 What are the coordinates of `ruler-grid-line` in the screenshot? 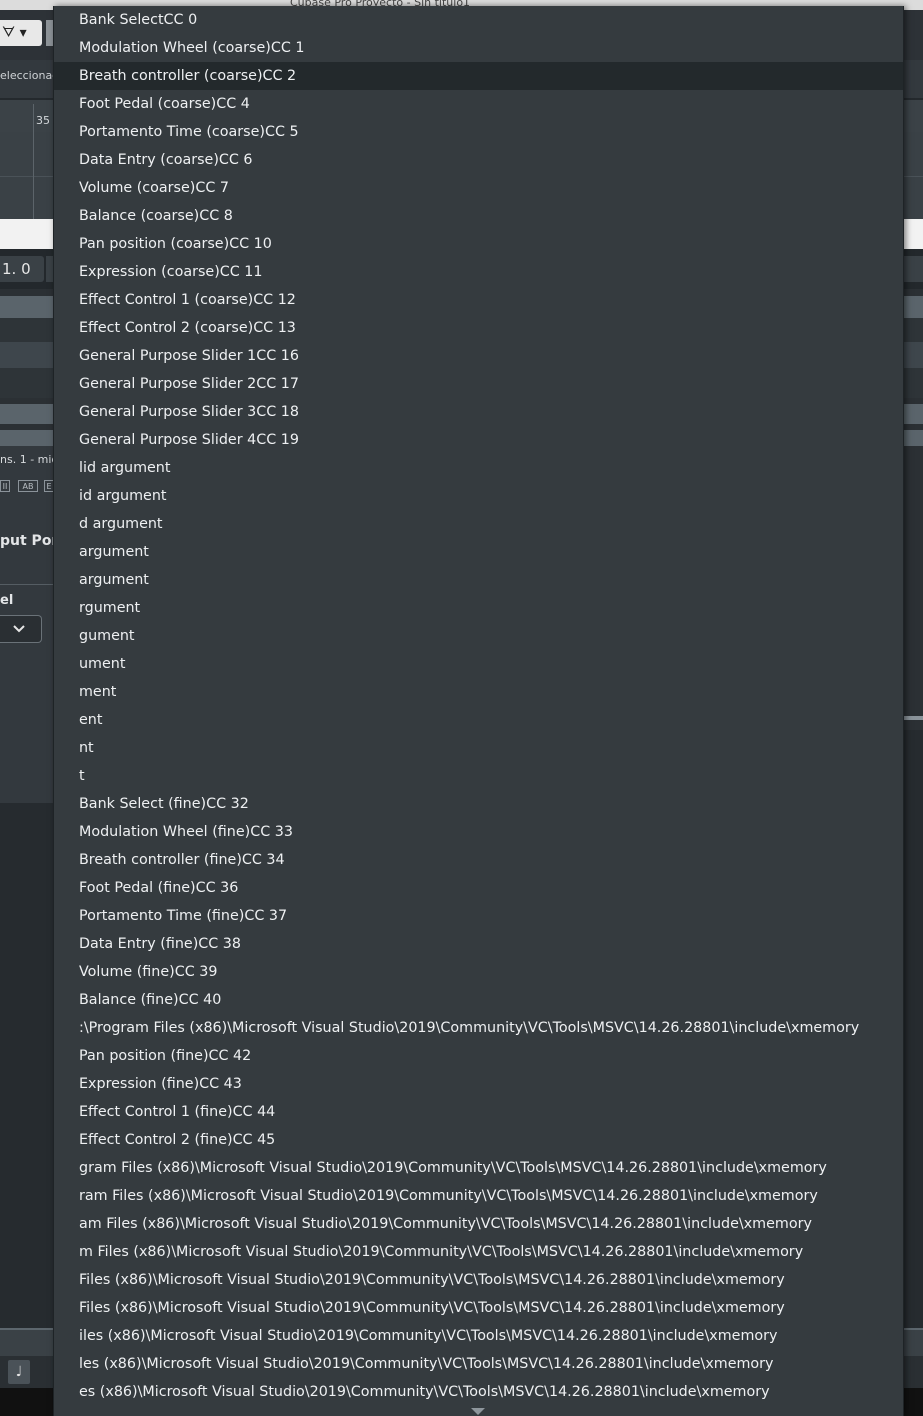 It's located at (33, 161).